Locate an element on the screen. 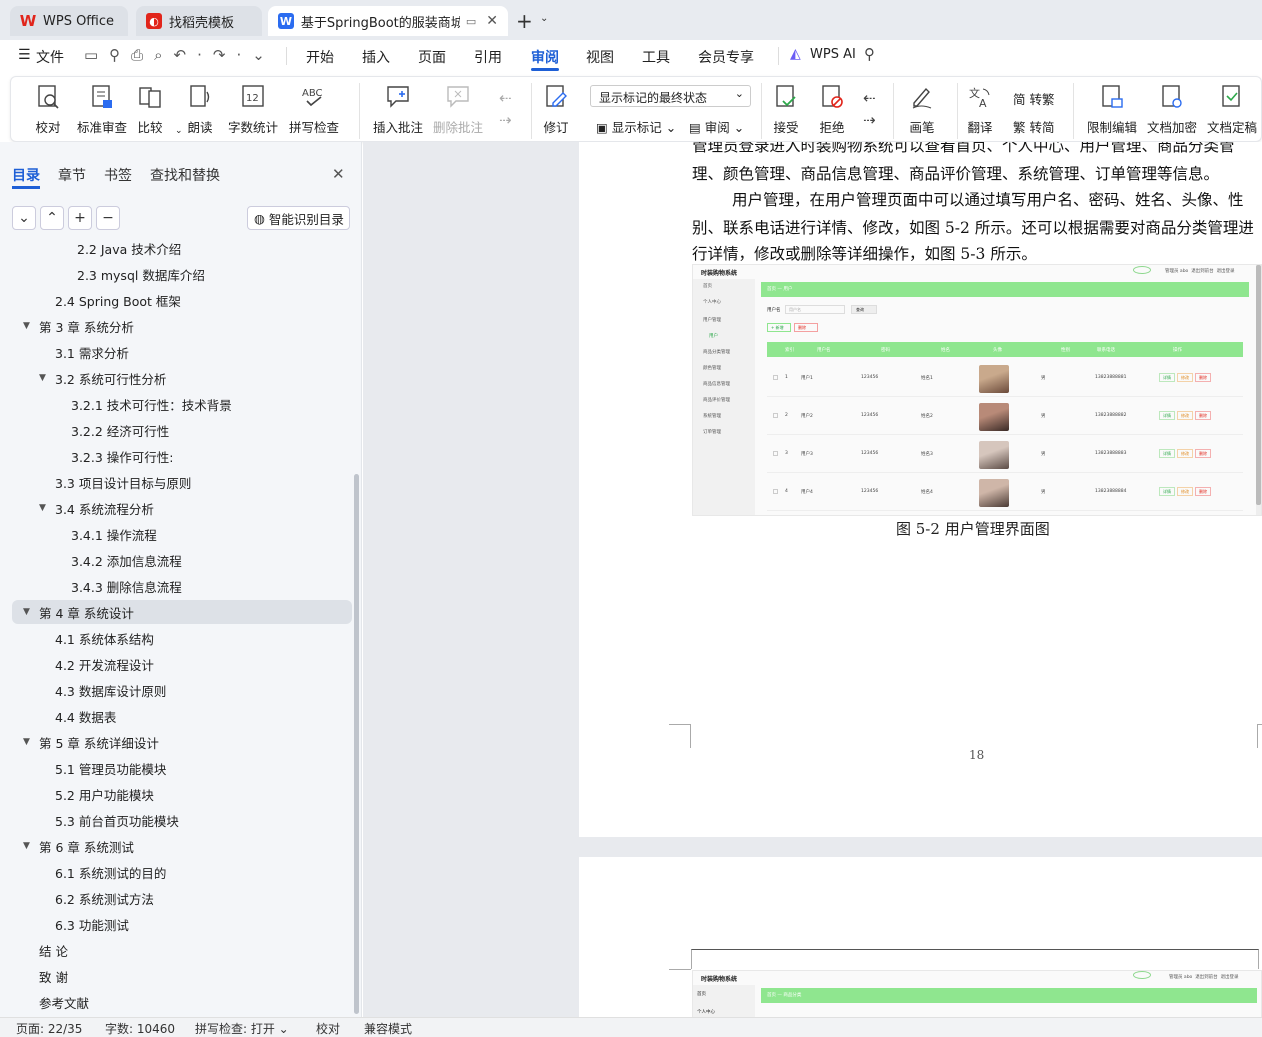 The image size is (1262, 1037). toc-item: ▼ 3.2 系统可行性分析 is located at coordinates (182, 378).